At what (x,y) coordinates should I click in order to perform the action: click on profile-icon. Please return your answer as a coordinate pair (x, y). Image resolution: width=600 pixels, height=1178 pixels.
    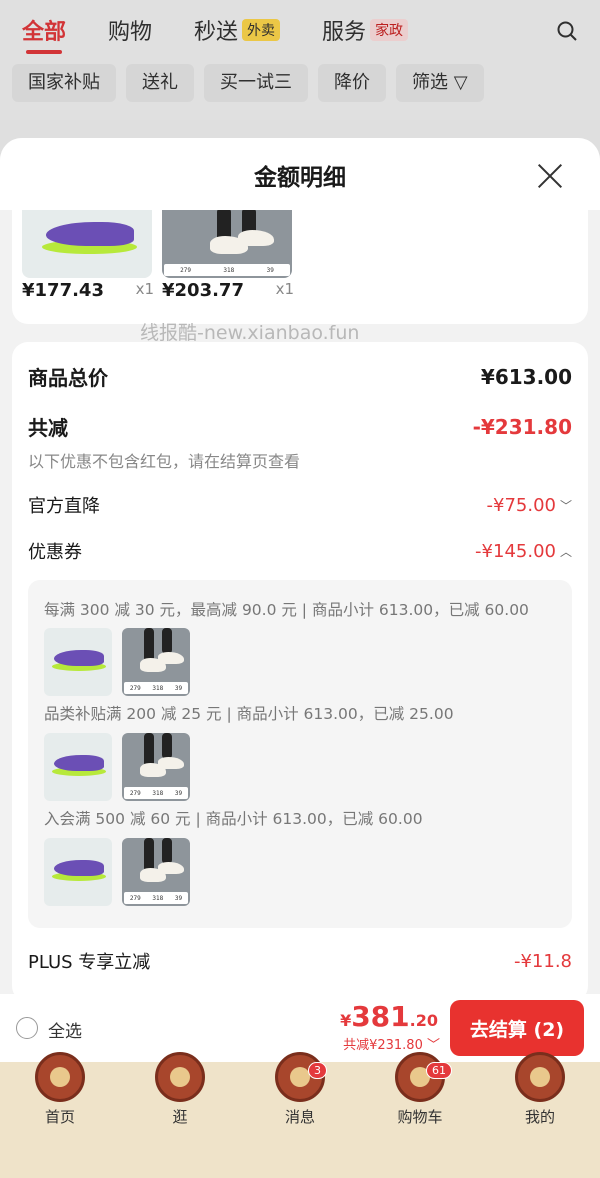
    Looking at the image, I should click on (540, 1077).